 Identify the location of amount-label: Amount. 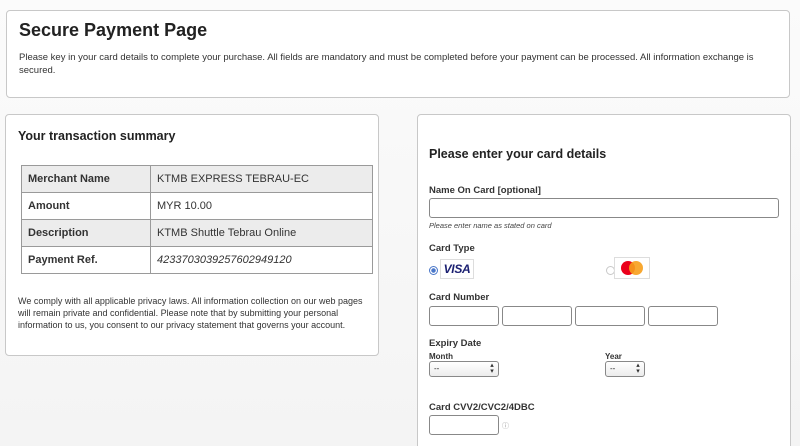
(86, 206).